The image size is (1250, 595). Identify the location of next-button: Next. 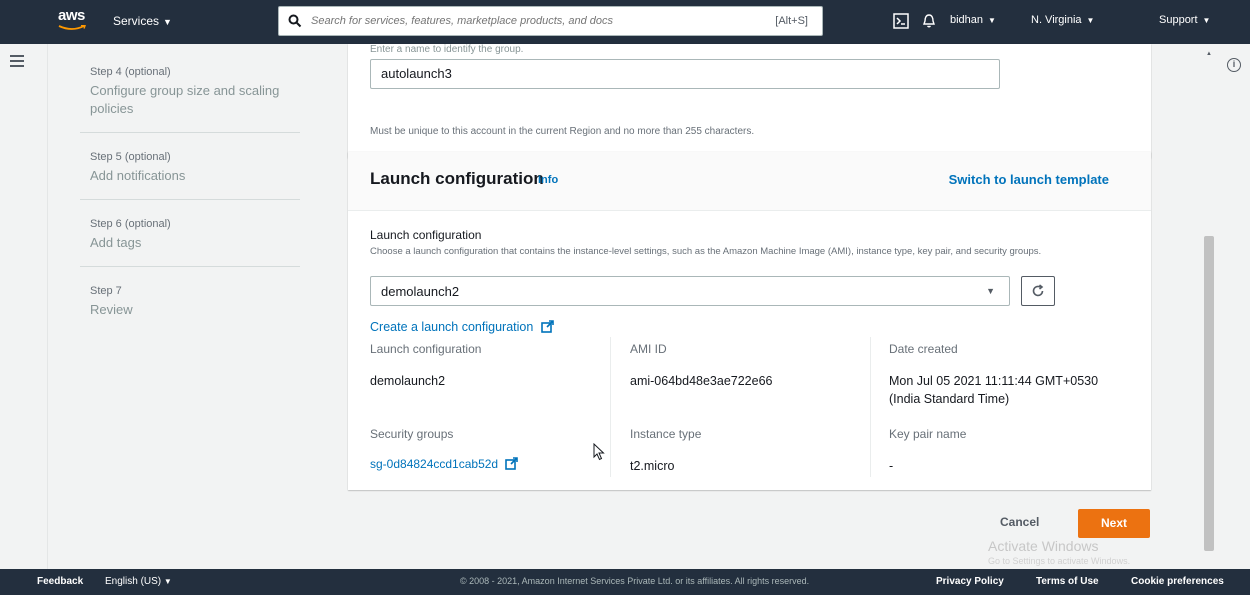
(1114, 523).